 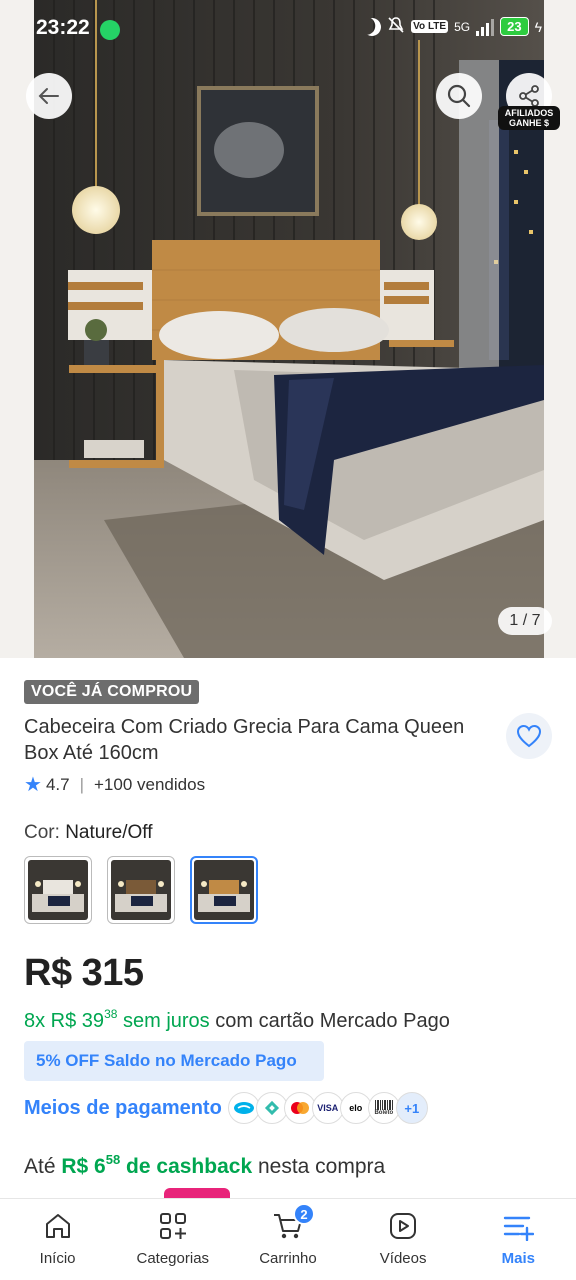 I want to click on back-button, so click(x=49, y=96).